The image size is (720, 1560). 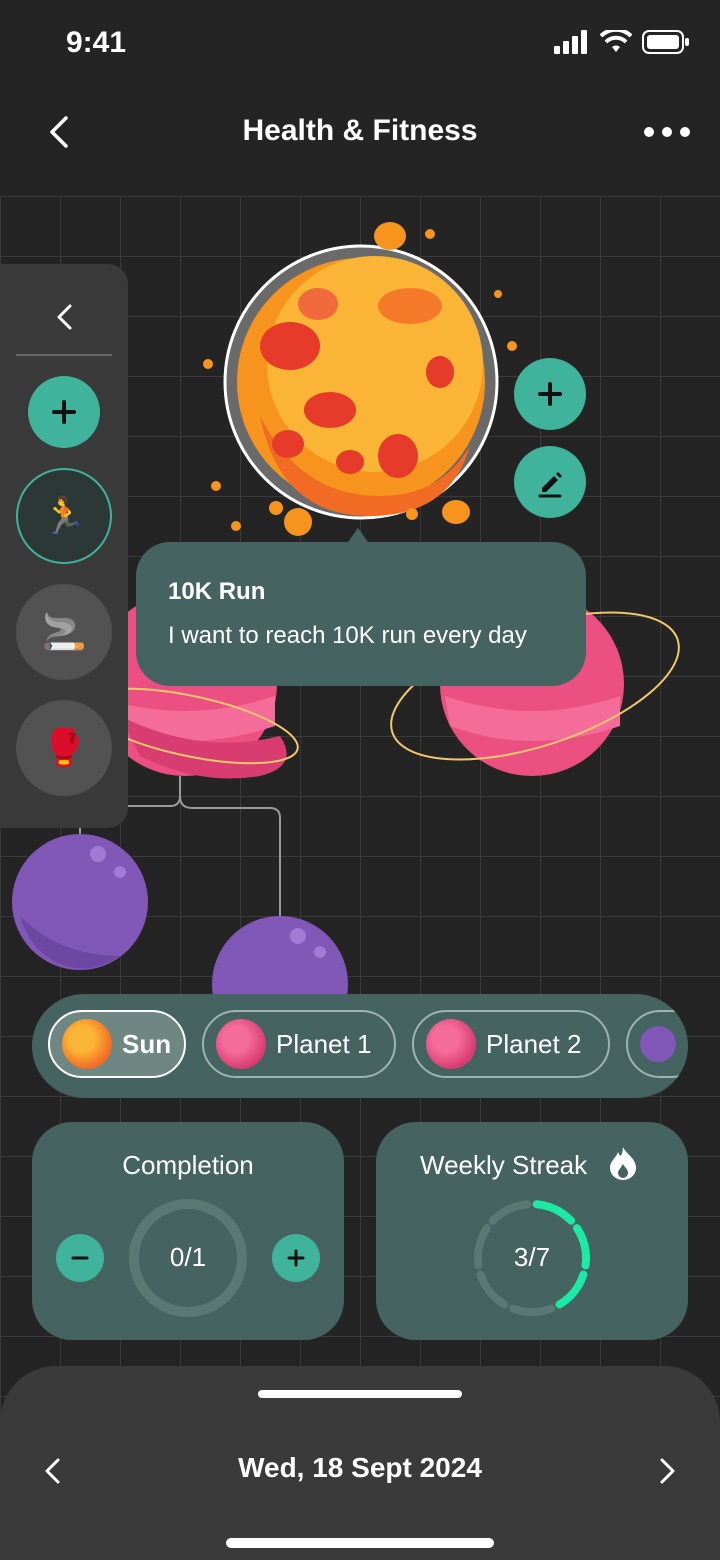 I want to click on status-bar: 9:41, so click(x=360, y=45).